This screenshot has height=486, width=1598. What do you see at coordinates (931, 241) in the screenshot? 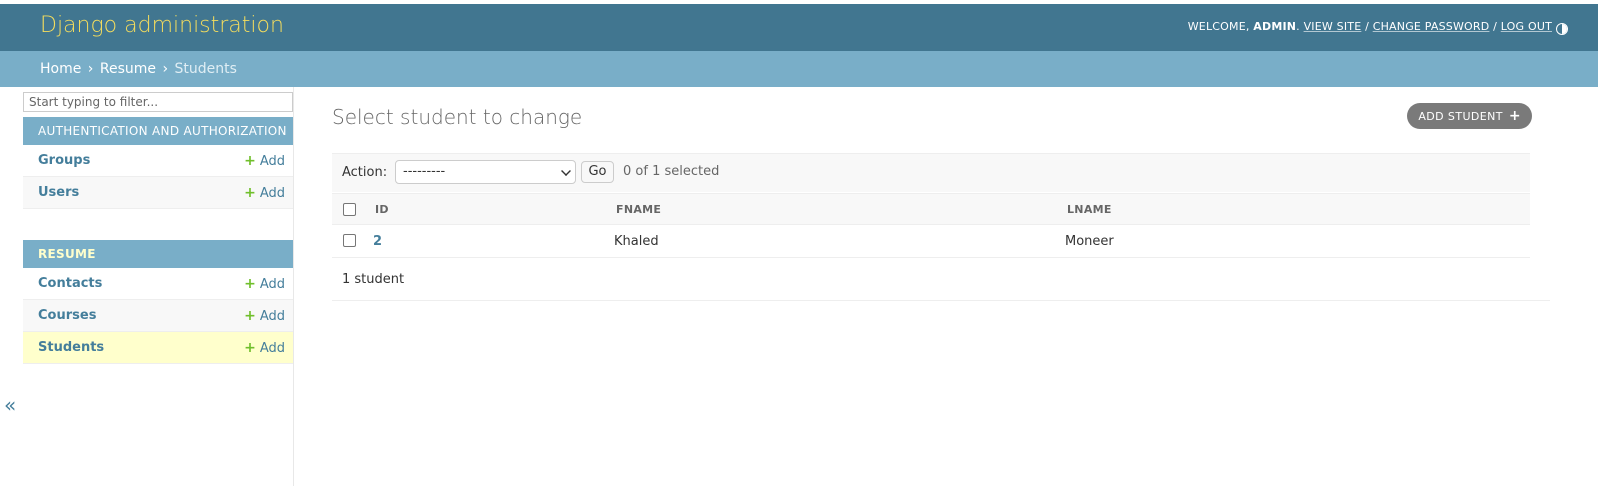
I see `table-row: 2 Khaled Moneer` at bounding box center [931, 241].